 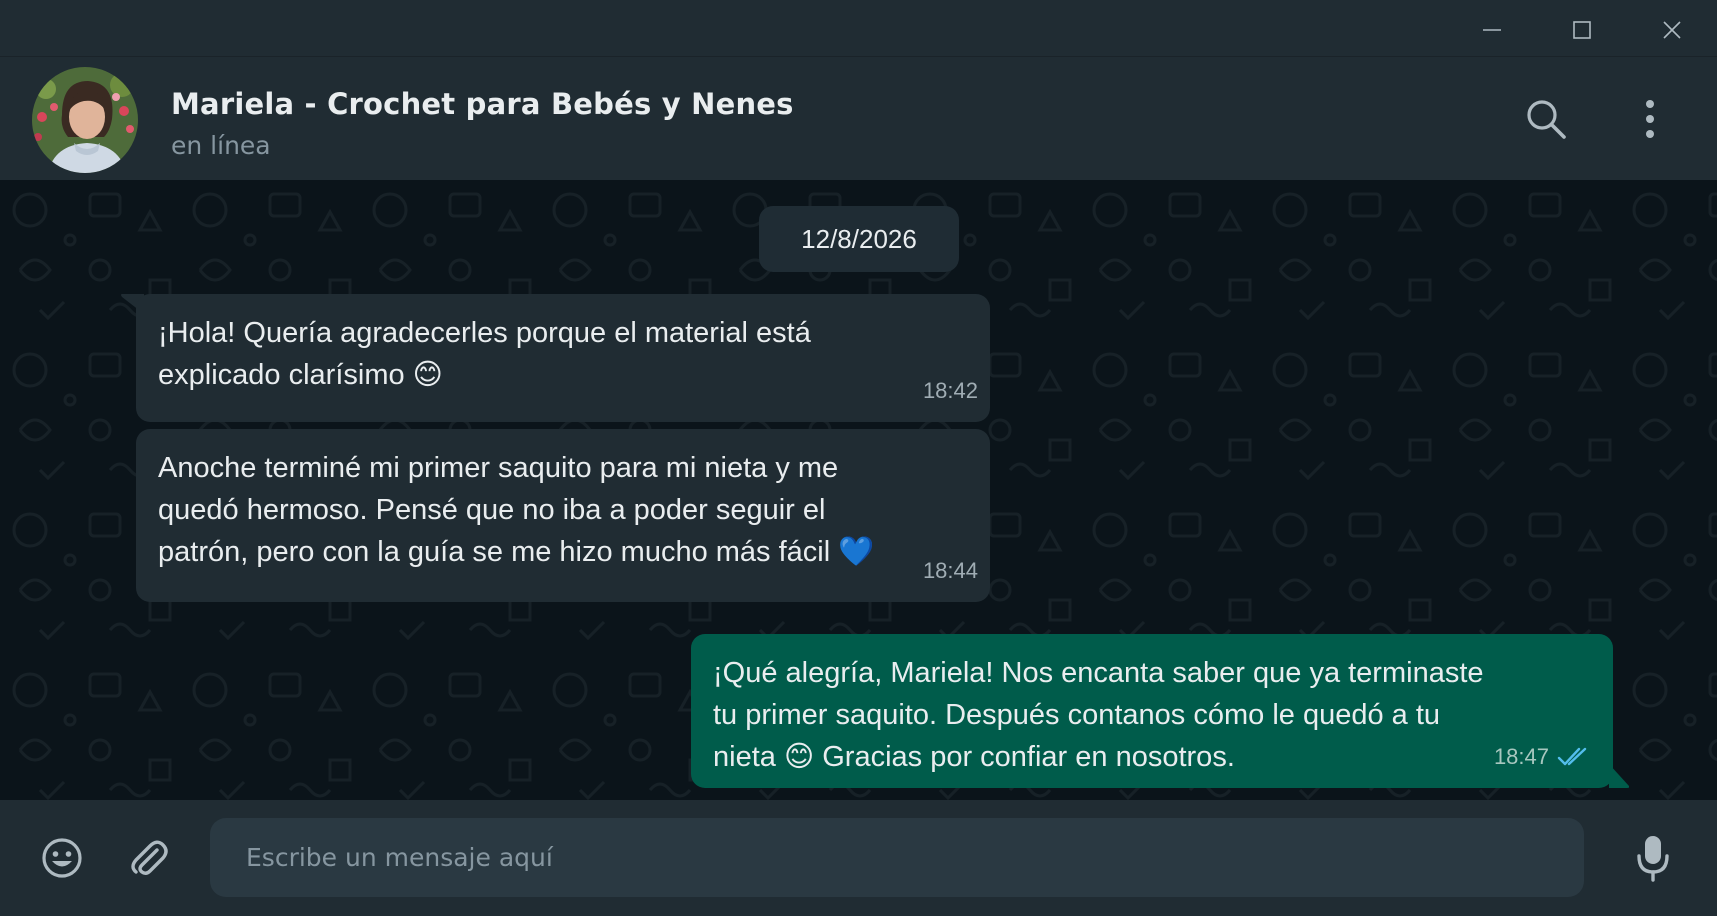 I want to click on message-input, so click(x=897, y=857).